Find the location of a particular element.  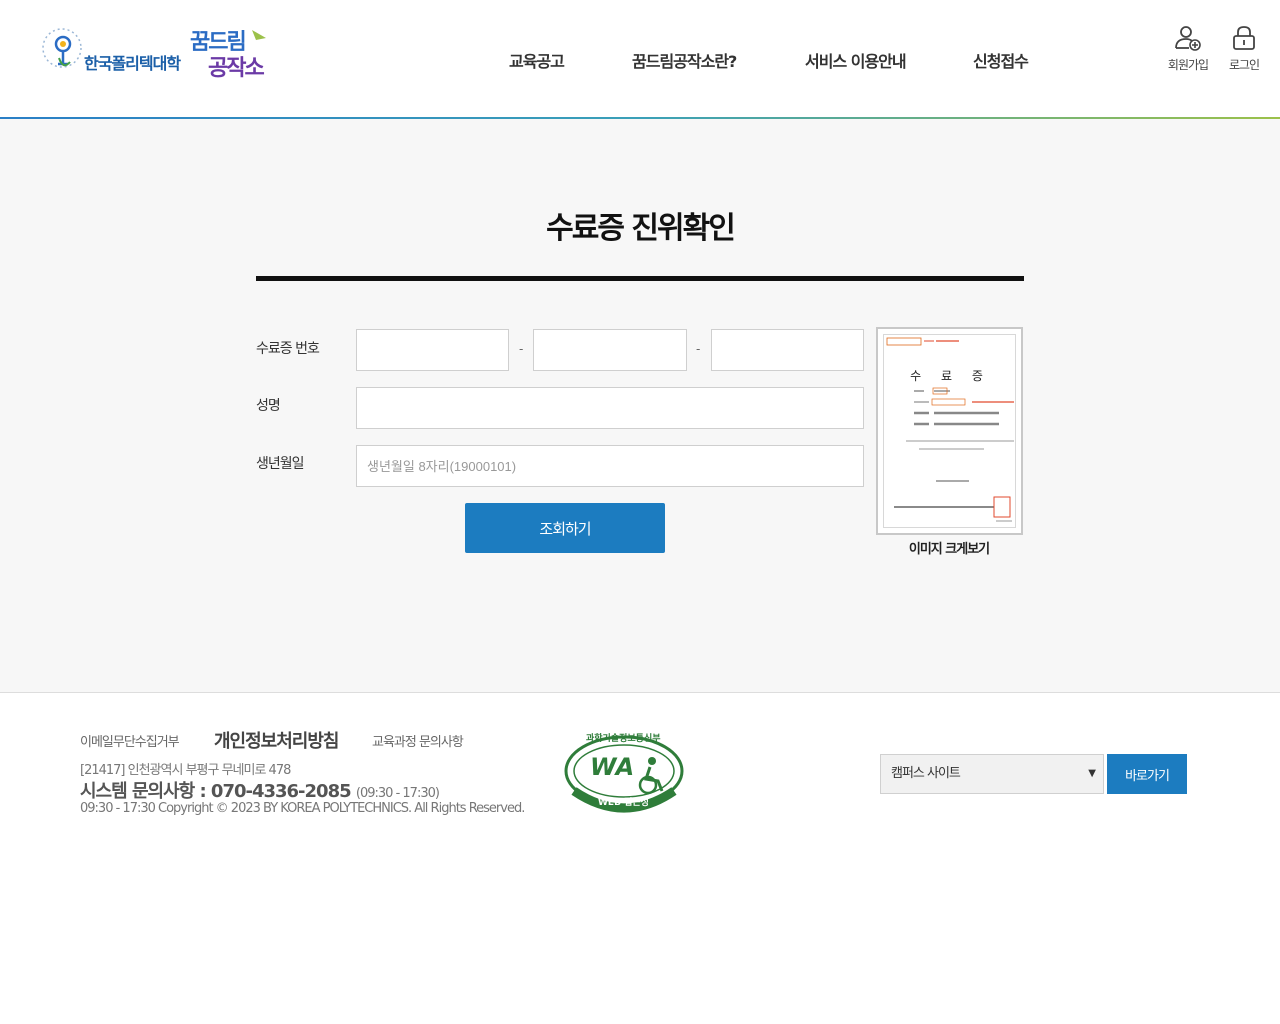

course-inquiry-link: 교육과정 문의사항 is located at coordinates (418, 740).